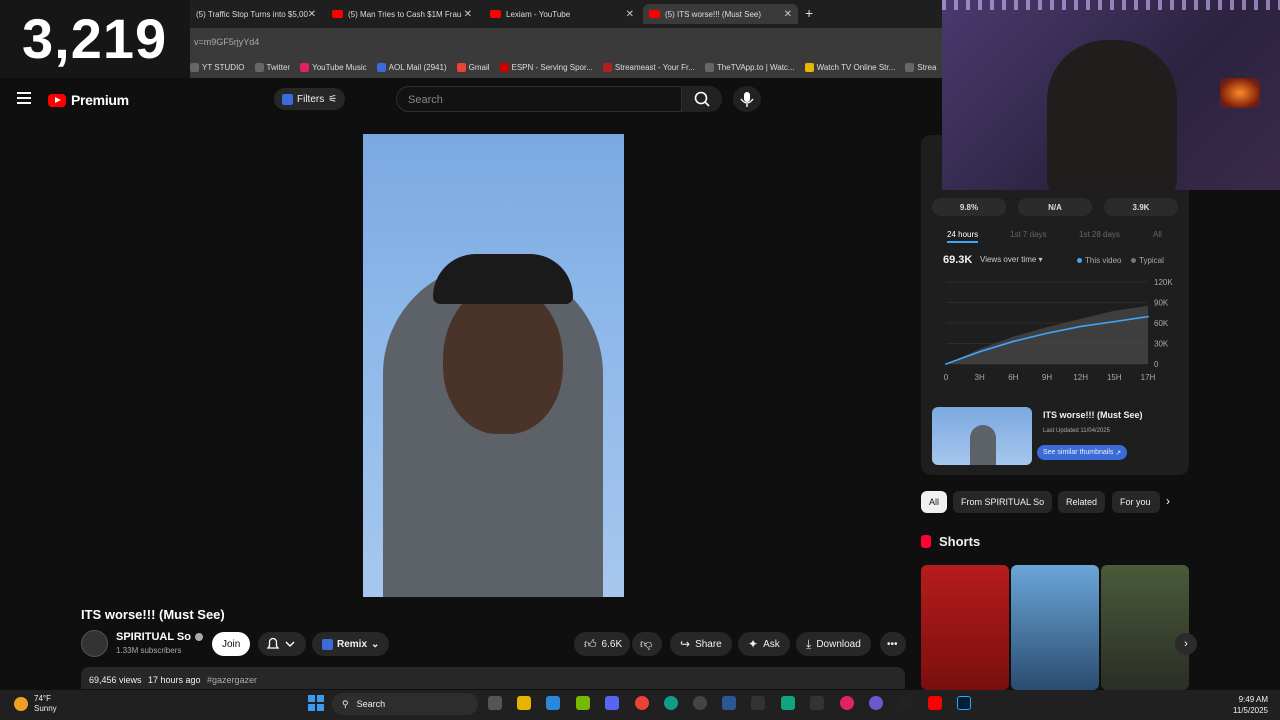 This screenshot has width=1280, height=720. I want to click on filters-button: Filters ⚟, so click(310, 99).